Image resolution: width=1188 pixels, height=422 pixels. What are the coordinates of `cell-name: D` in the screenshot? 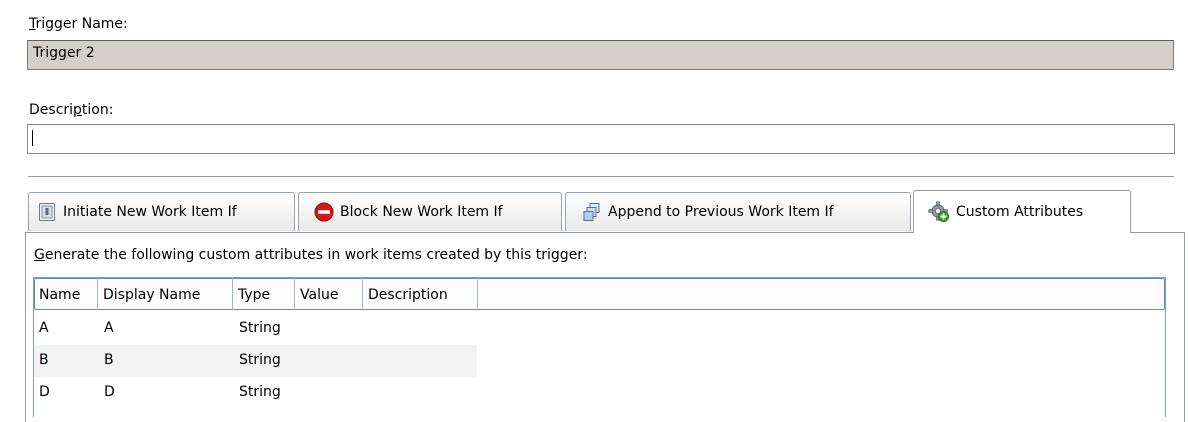 It's located at (44, 392).